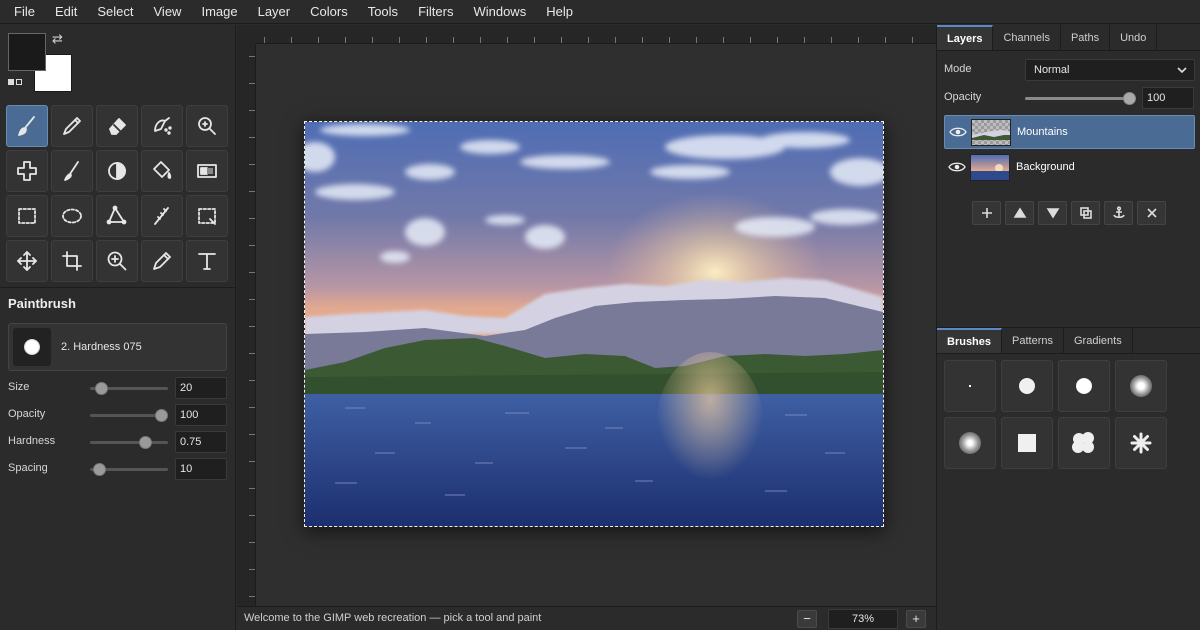 The height and width of the screenshot is (630, 1200). What do you see at coordinates (1033, 340) in the screenshot?
I see `tab-patterns: Patterns` at bounding box center [1033, 340].